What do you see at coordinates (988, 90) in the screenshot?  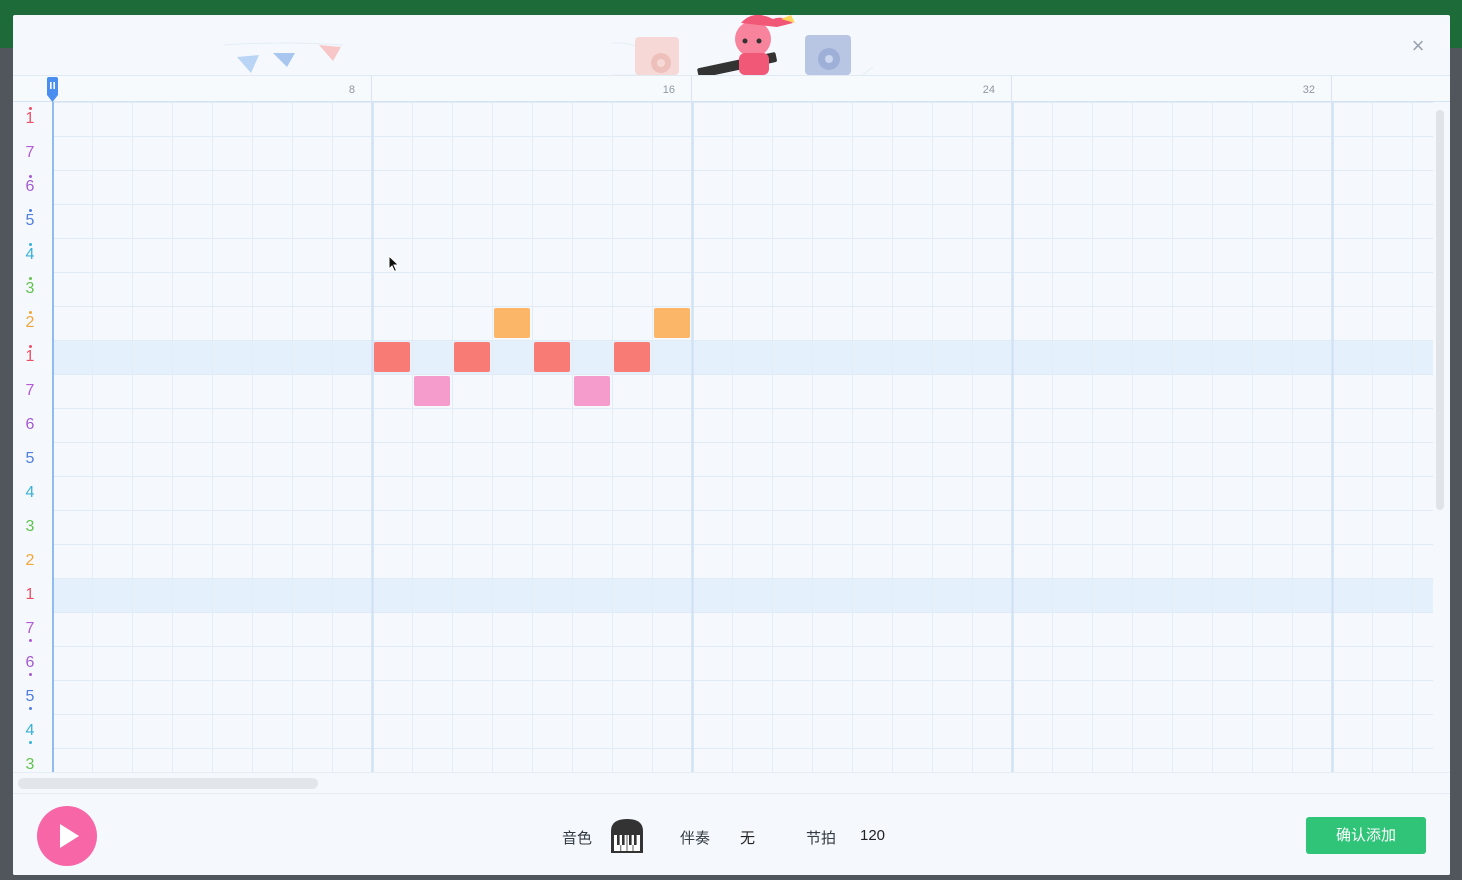 I see `ruler-mark-24: 24` at bounding box center [988, 90].